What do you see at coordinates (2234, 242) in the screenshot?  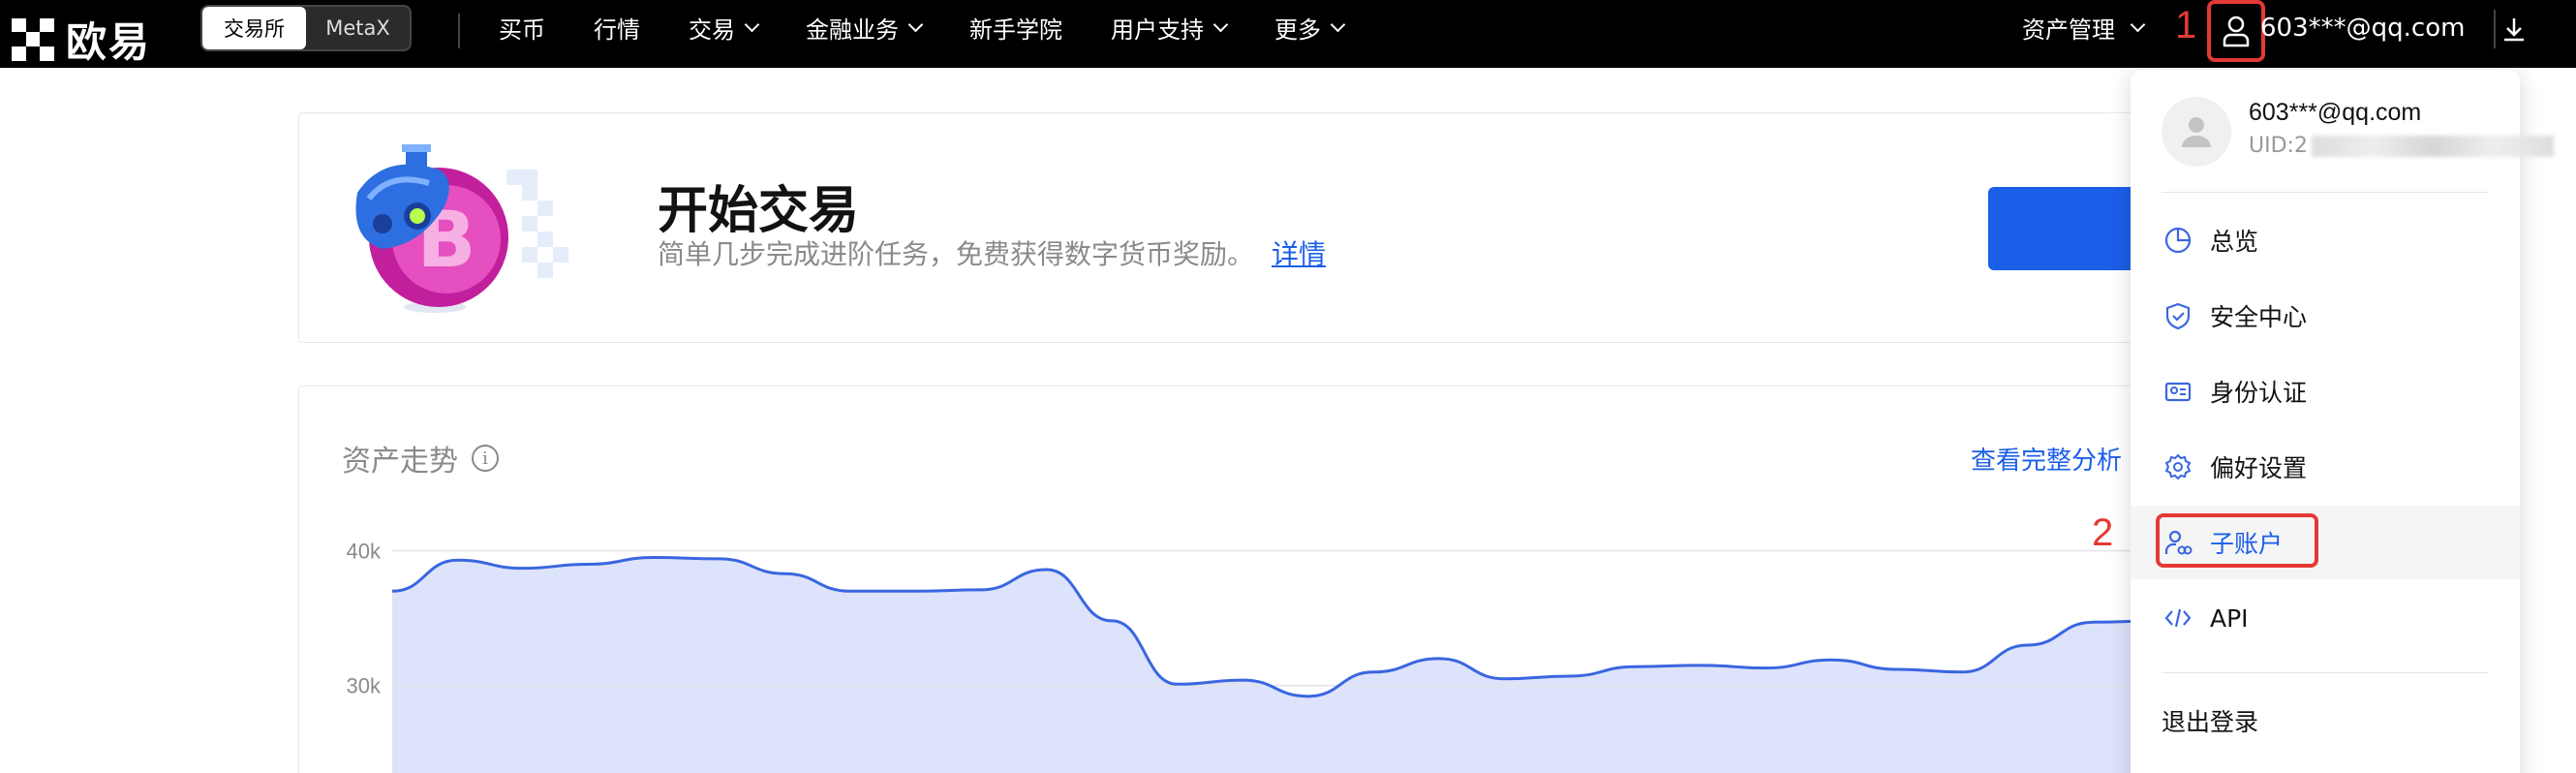 I see `menu-label: 总览` at bounding box center [2234, 242].